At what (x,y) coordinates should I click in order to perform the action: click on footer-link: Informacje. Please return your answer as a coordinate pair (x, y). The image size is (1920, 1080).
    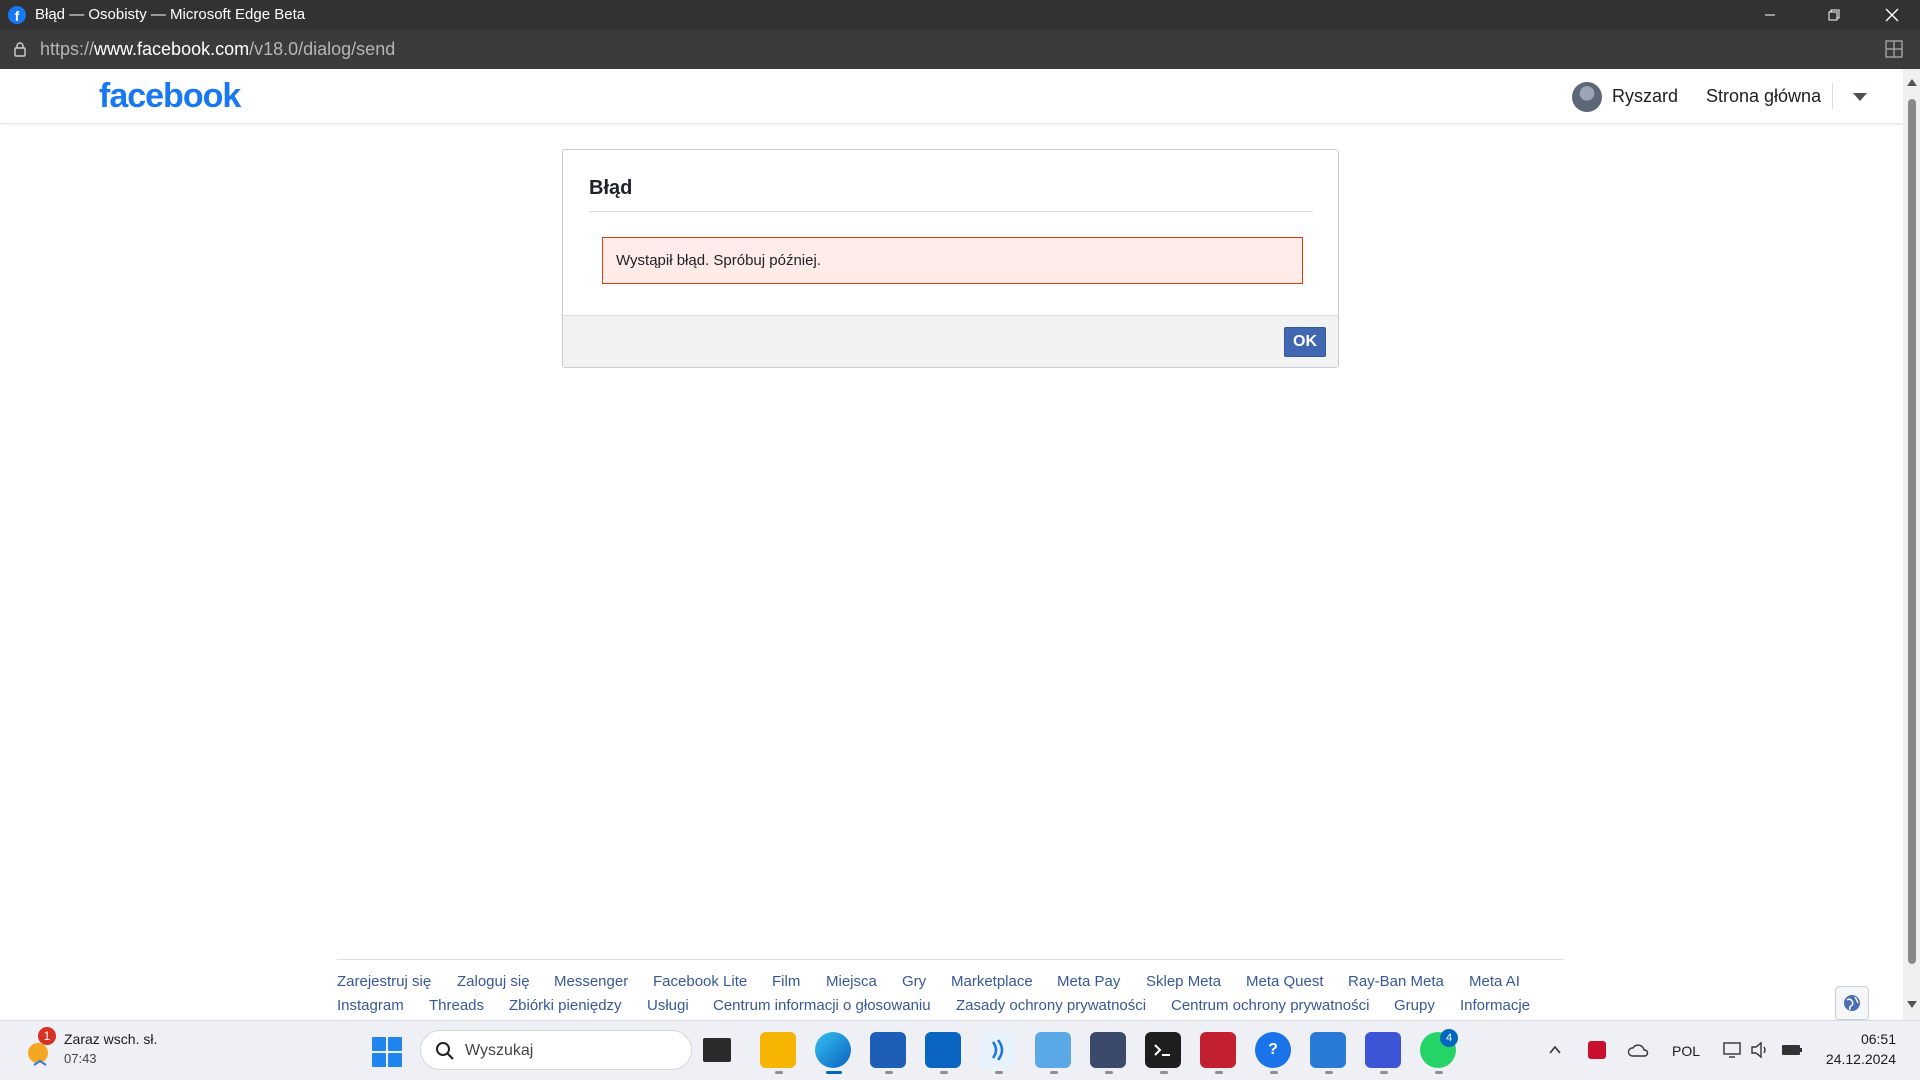
    Looking at the image, I should click on (1495, 1005).